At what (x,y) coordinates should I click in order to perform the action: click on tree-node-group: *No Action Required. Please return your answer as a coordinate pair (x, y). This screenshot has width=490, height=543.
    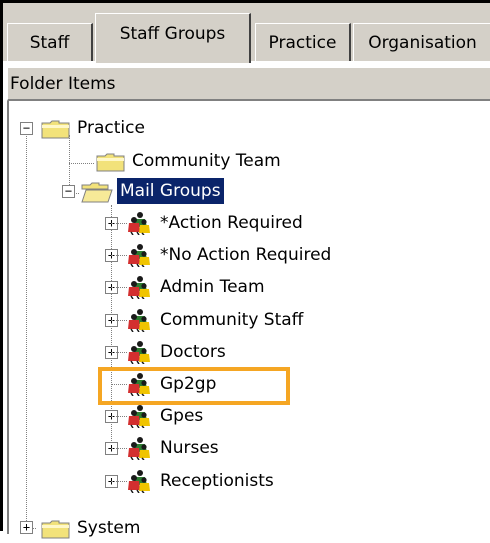
    Looking at the image, I should click on (230, 255).